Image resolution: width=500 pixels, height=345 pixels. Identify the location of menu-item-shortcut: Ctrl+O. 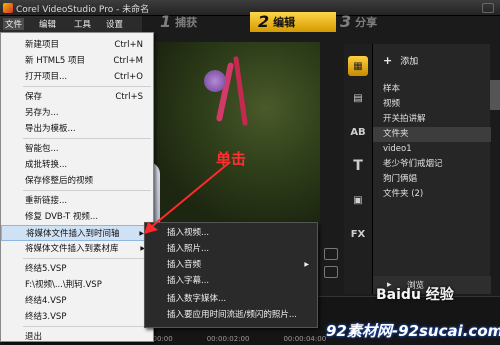
(128, 77).